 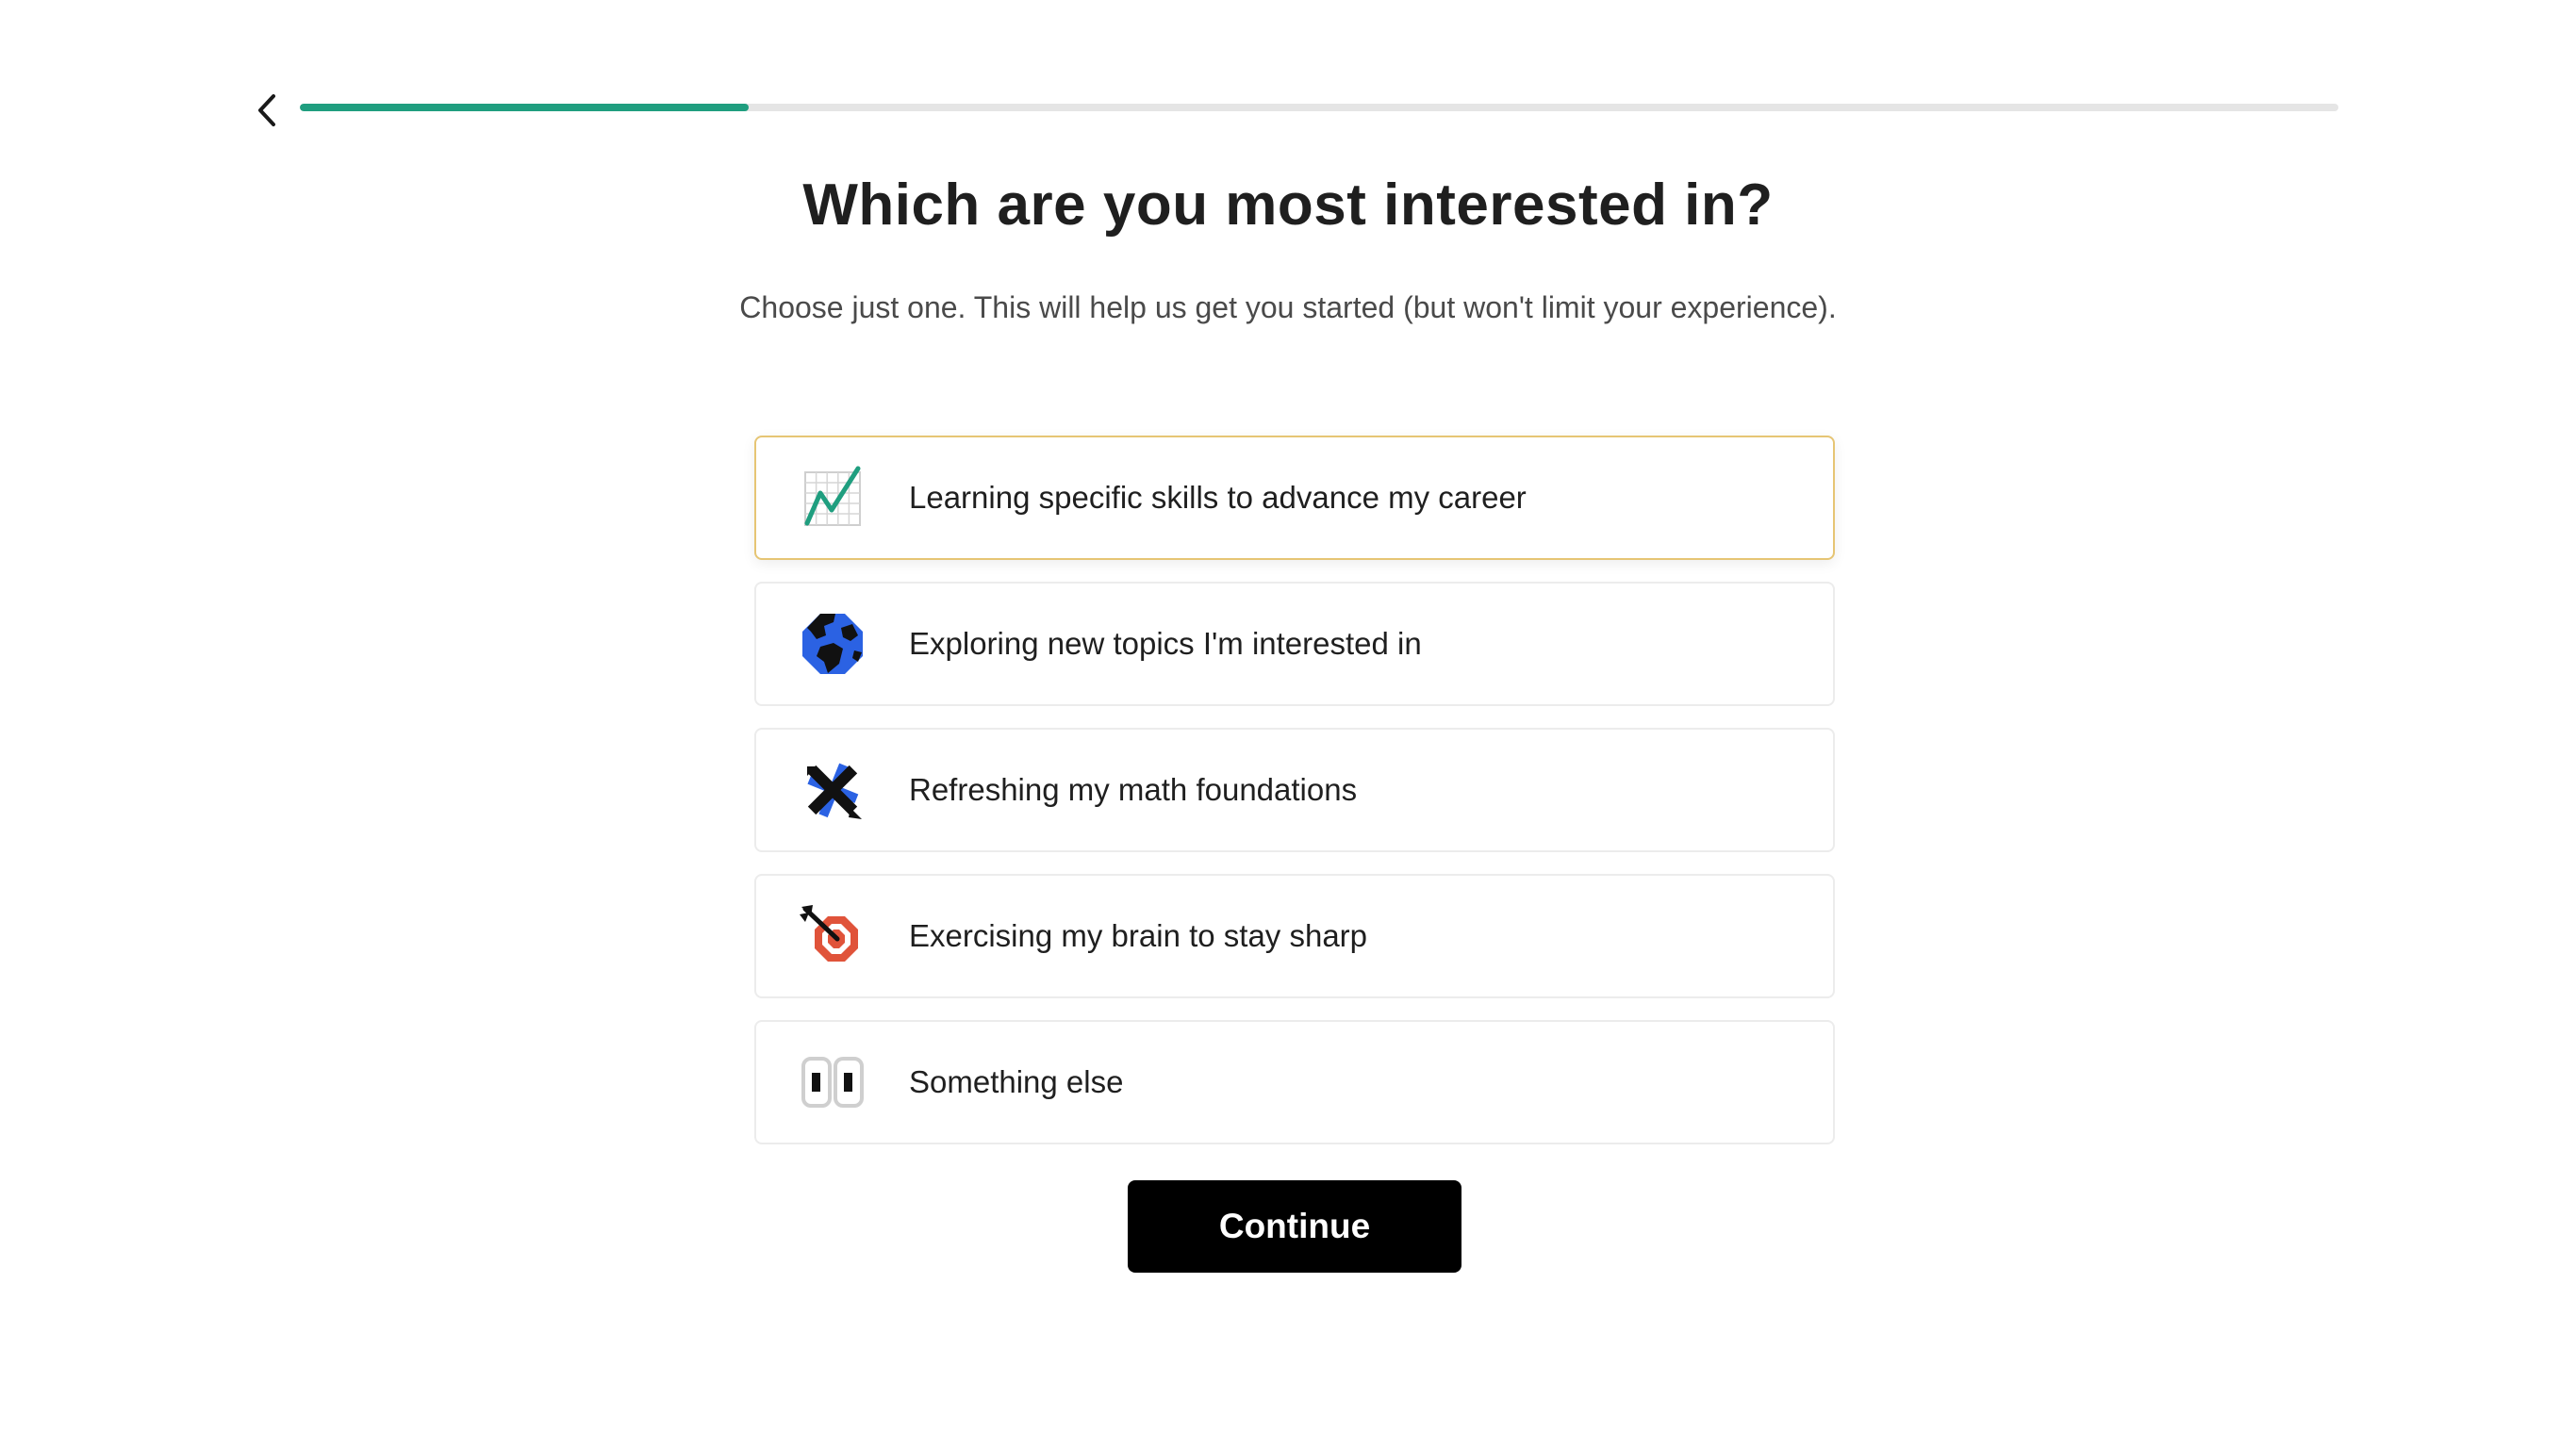 What do you see at coordinates (1016, 1081) in the screenshot?
I see `option-label: Something else` at bounding box center [1016, 1081].